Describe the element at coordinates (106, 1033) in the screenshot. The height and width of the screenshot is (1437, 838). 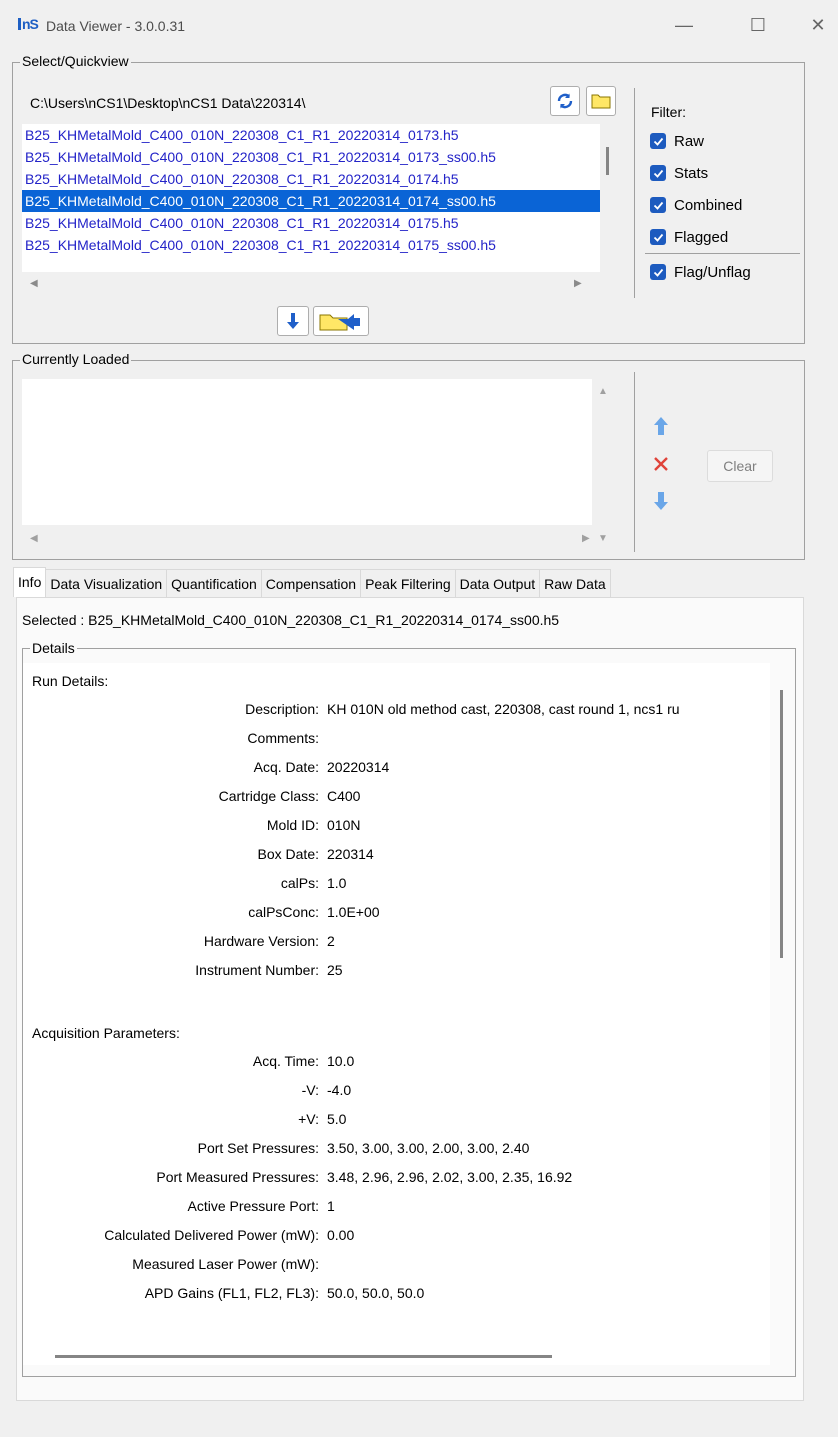
I see `acquisition-parameters-heading: Acquisition Parameters:` at that location.